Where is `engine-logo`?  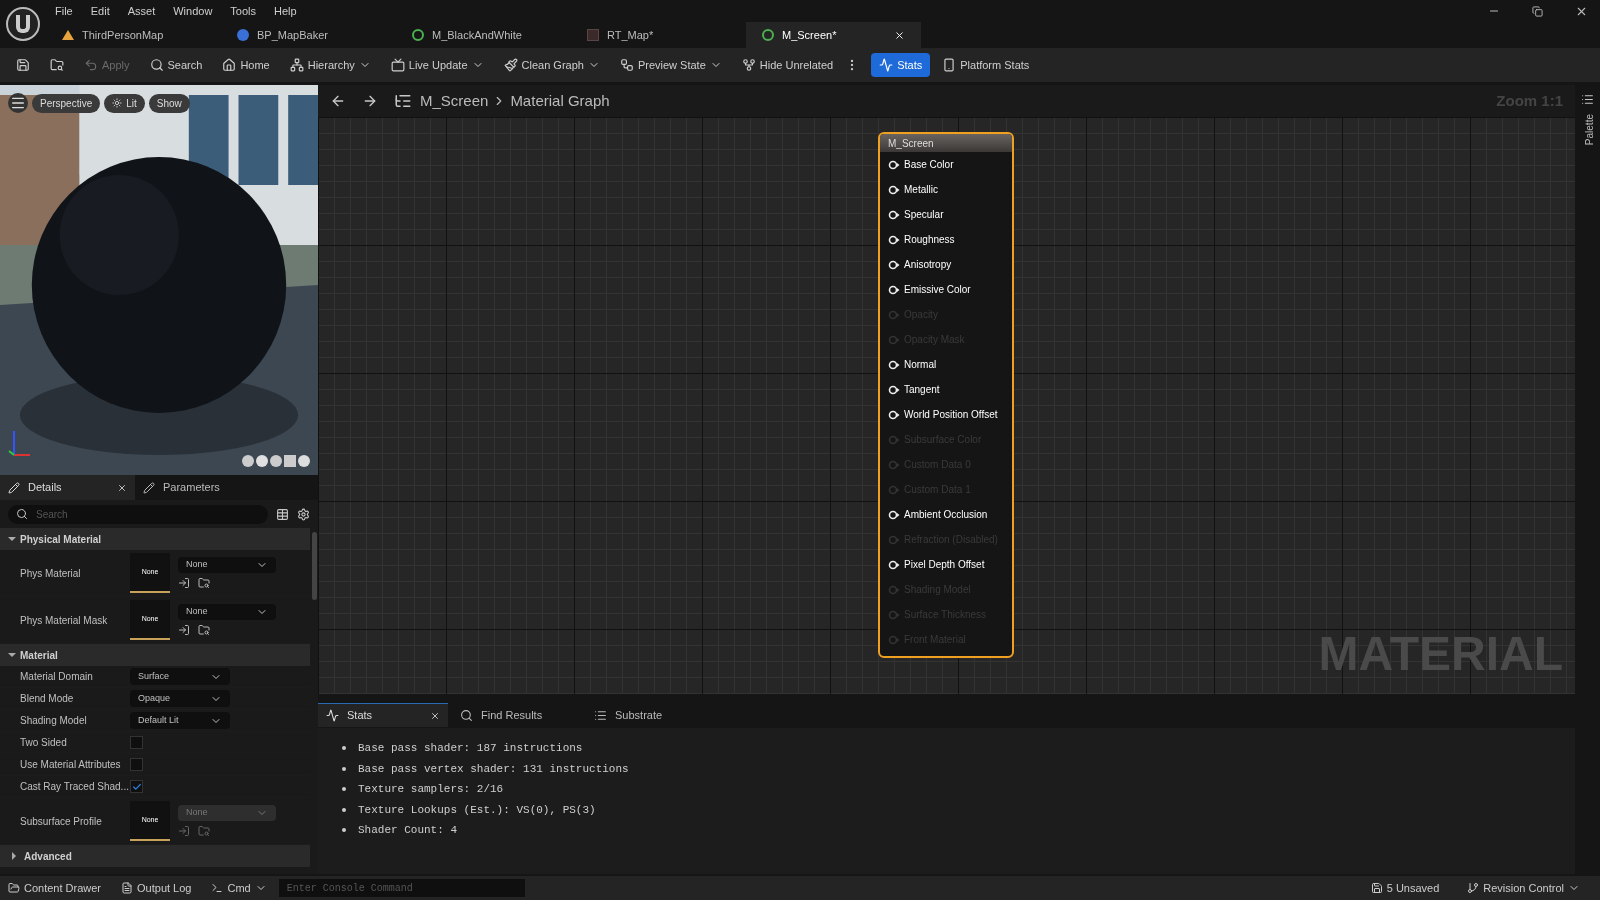 engine-logo is located at coordinates (23, 24).